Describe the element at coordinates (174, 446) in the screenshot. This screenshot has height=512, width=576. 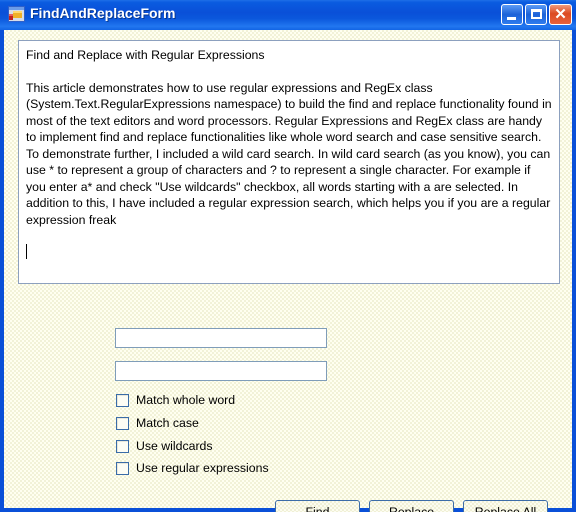
I see `checkbox-label: Use wildcards` at that location.